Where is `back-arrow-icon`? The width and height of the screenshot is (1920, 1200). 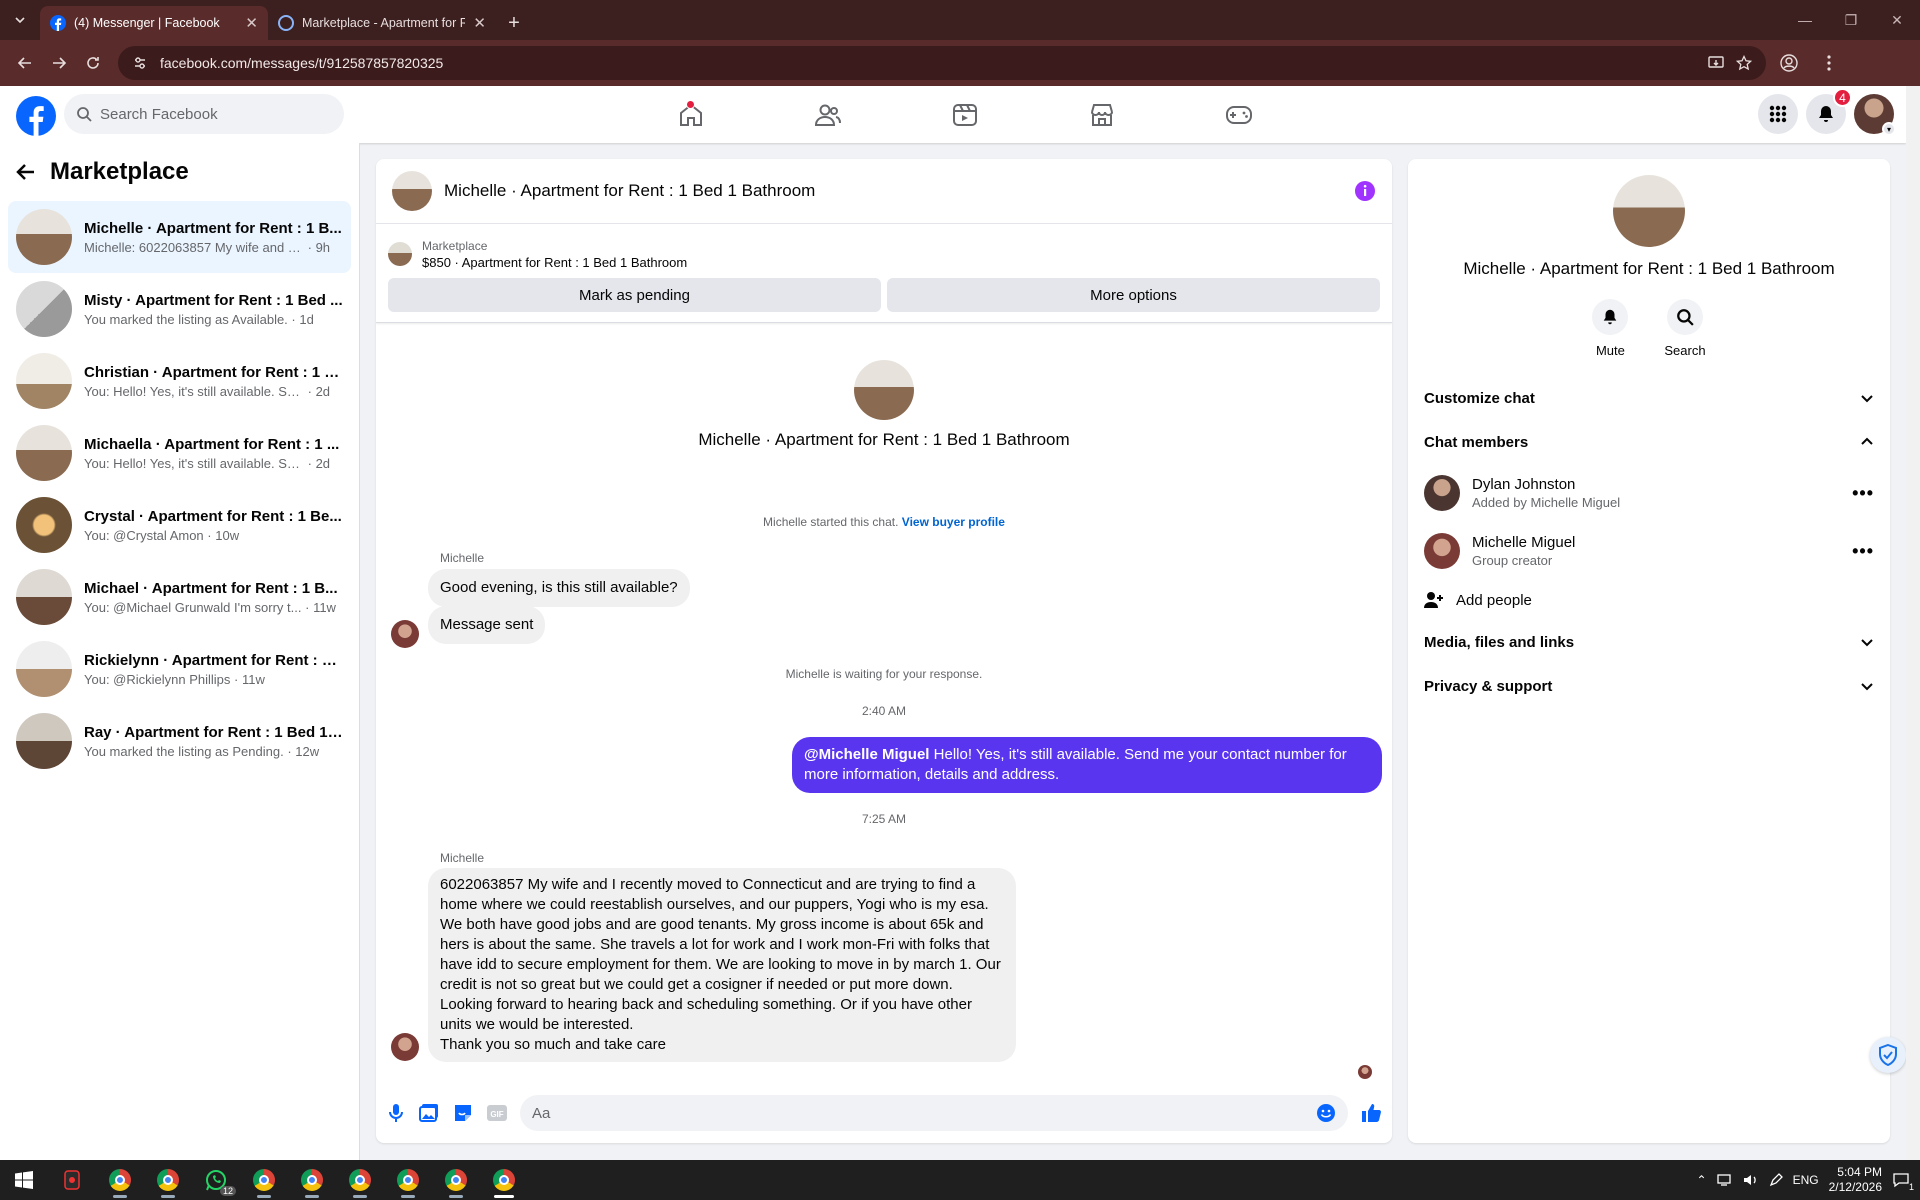 back-arrow-icon is located at coordinates (26, 172).